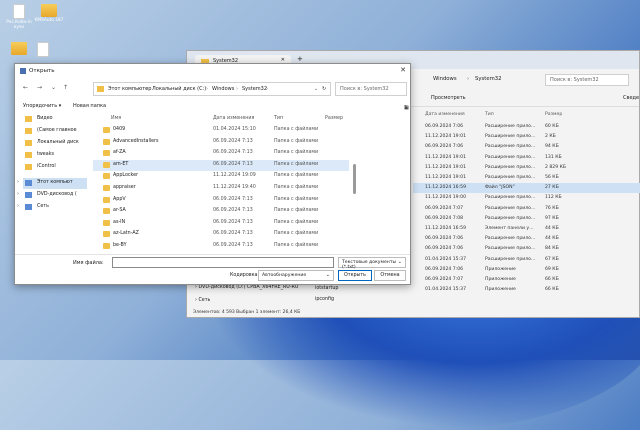  I want to click on sidebar-item-main: (Самое главное, so click(55, 131).